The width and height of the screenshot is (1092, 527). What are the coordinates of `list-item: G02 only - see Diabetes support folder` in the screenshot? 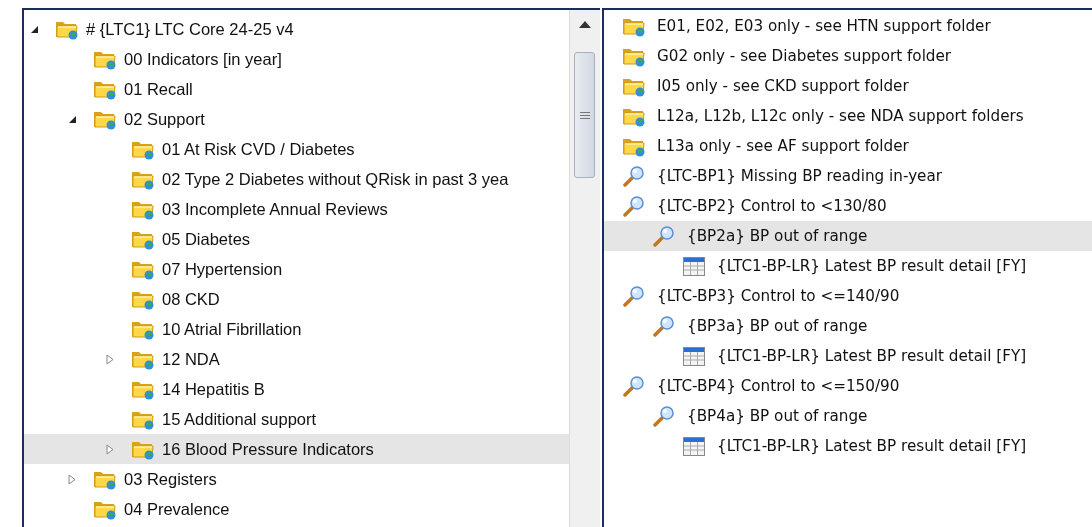 It's located at (848, 56).